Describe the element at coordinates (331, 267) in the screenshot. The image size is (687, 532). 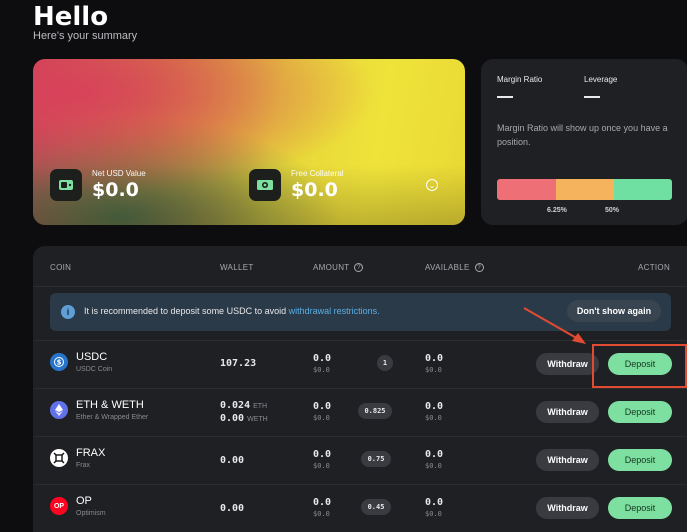
I see `header-amount-label: AMOUNT` at that location.